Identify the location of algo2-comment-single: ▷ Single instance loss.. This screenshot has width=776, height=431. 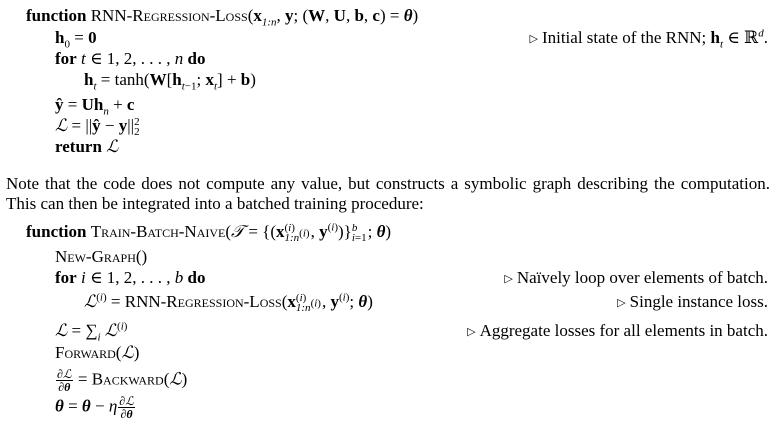
(692, 301).